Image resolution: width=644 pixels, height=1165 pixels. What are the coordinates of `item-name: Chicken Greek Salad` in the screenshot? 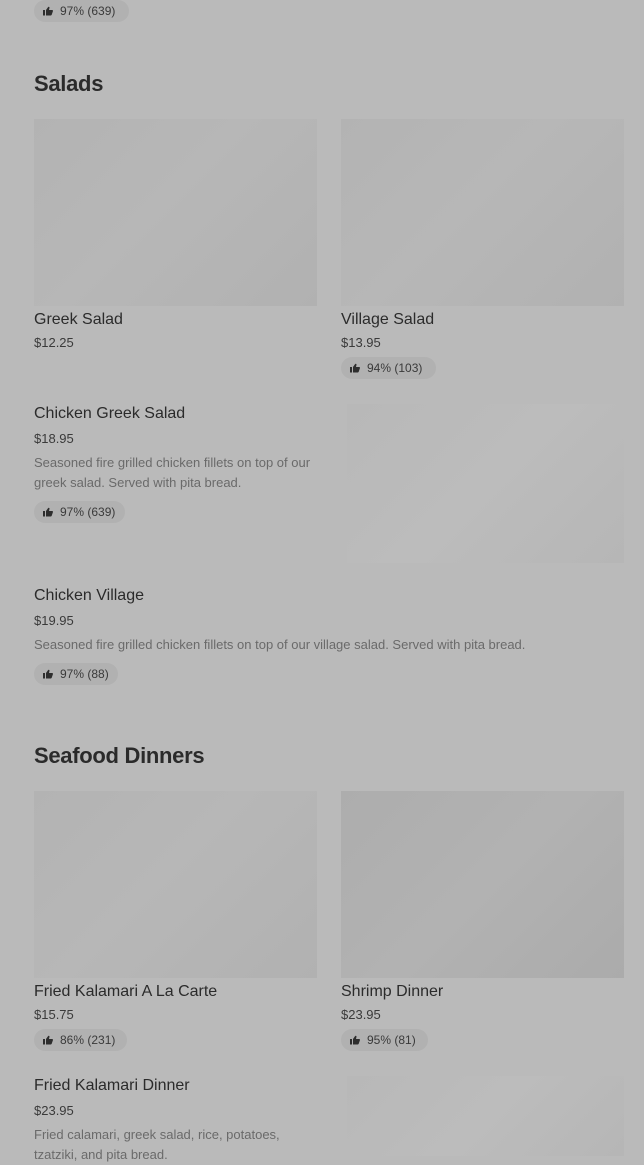 It's located at (110, 413).